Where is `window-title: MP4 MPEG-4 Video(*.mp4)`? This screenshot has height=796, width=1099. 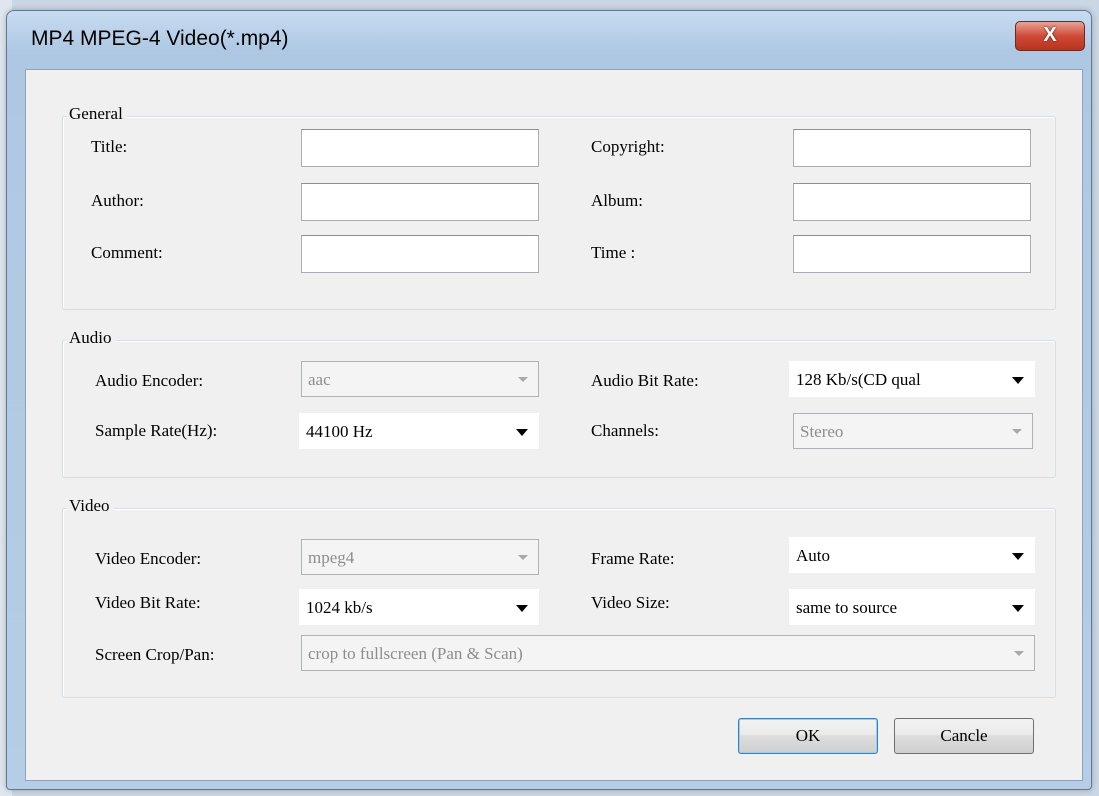 window-title: MP4 MPEG-4 Video(*.mp4) is located at coordinates (160, 38).